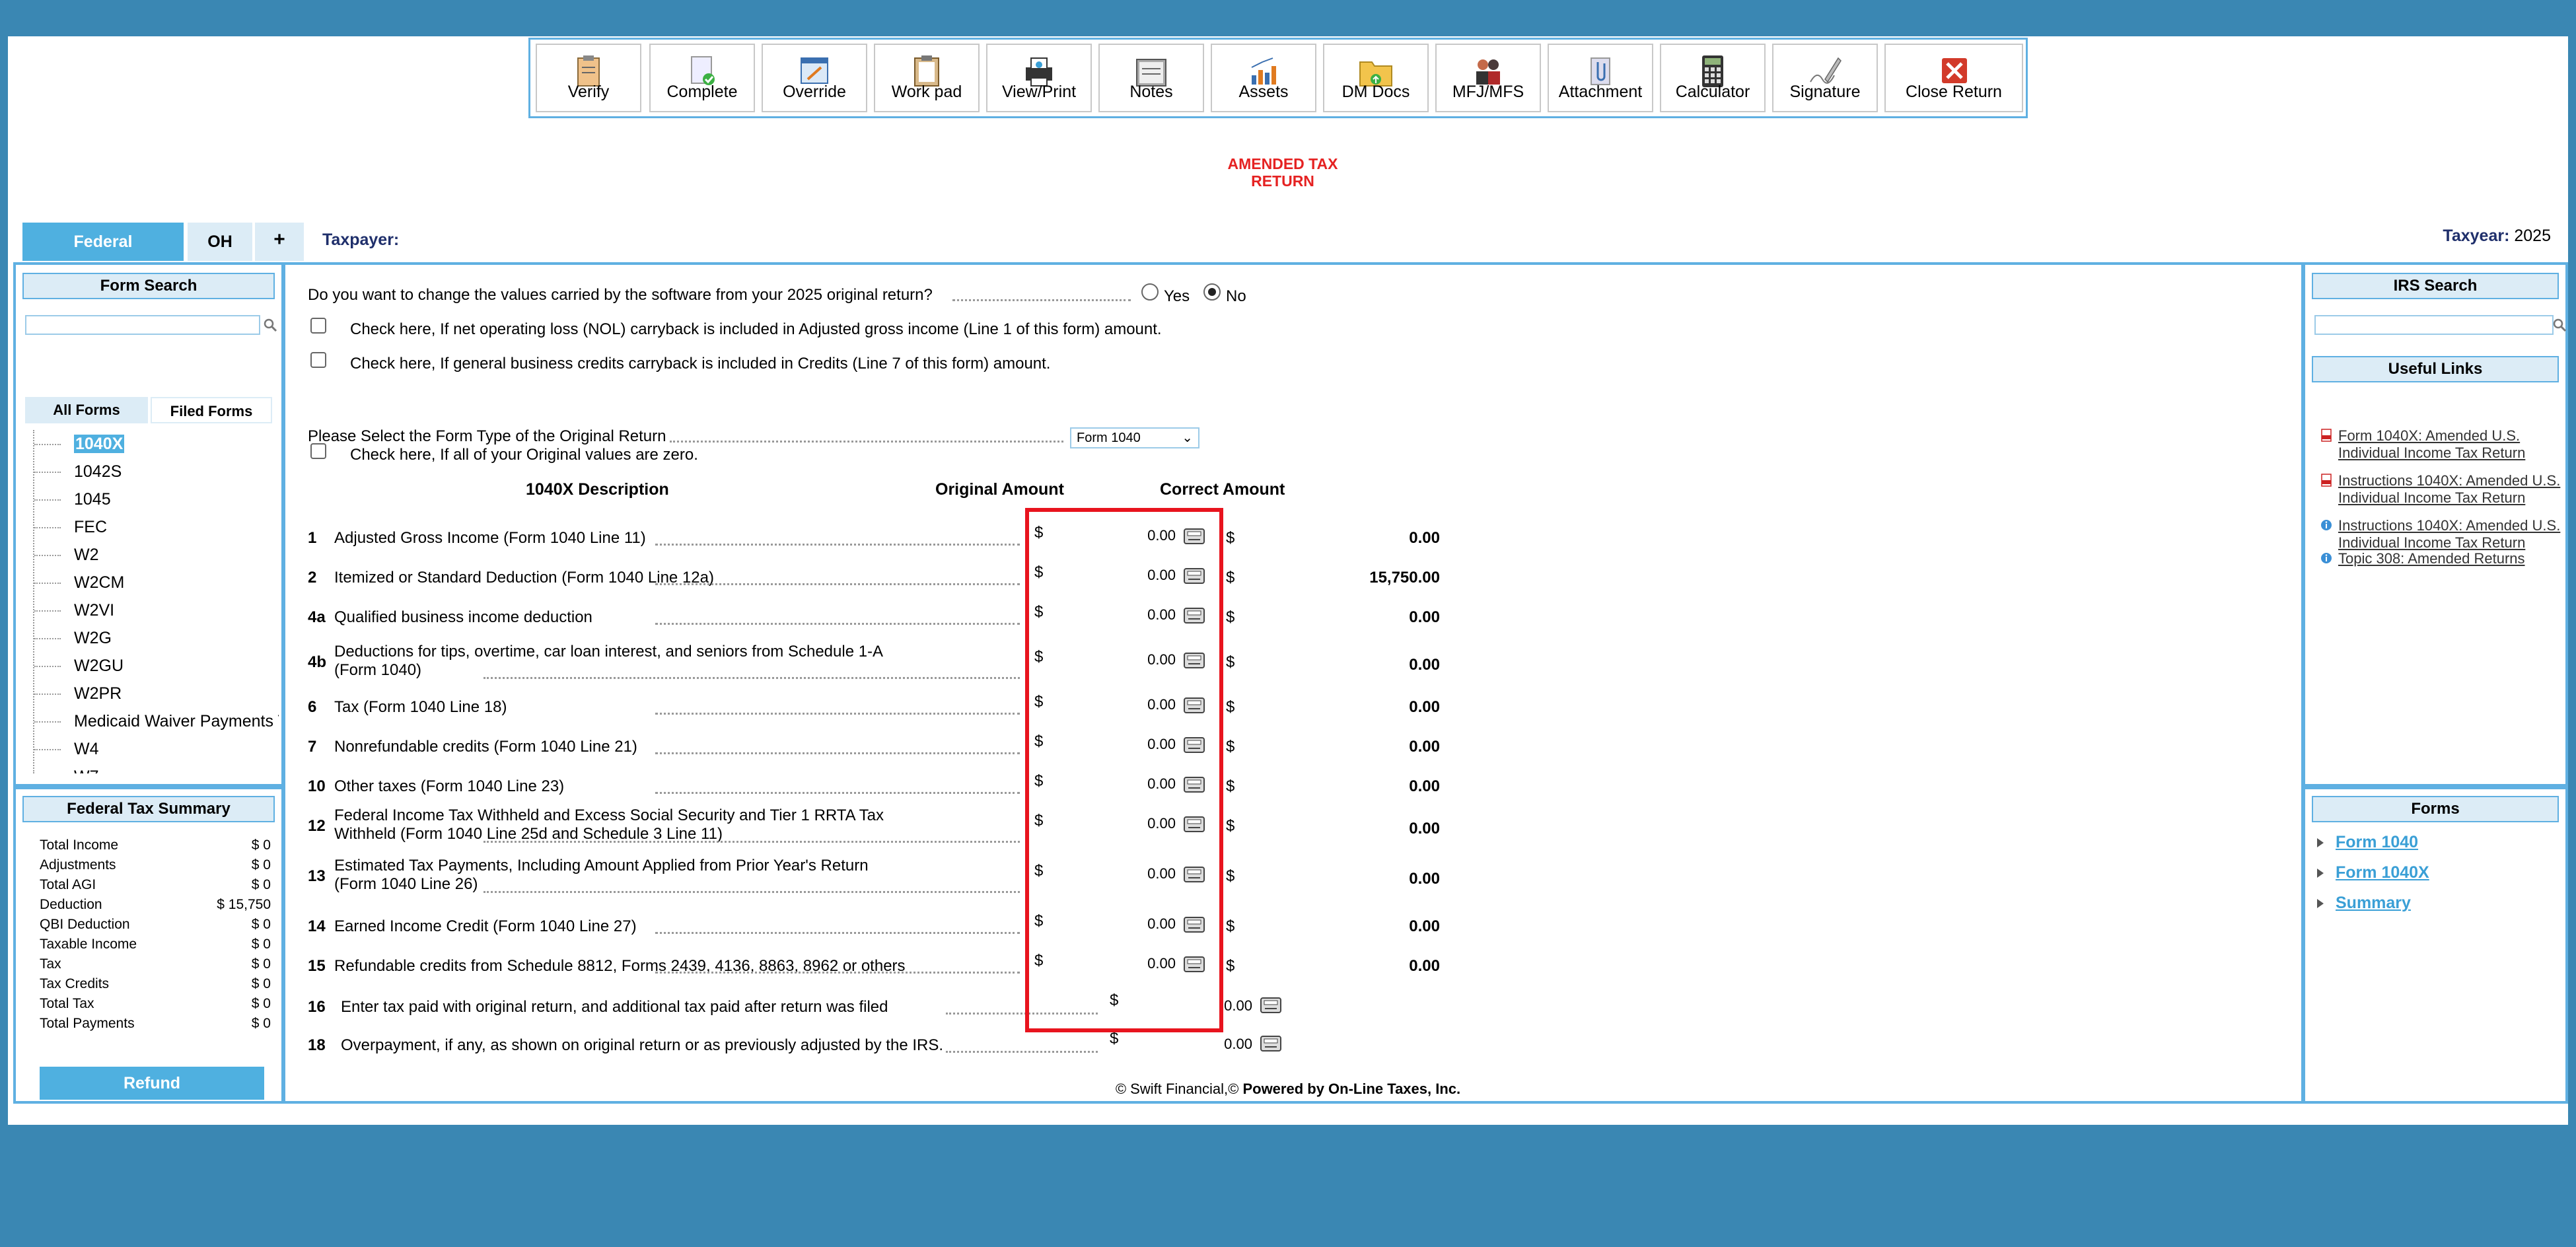  Describe the element at coordinates (156, 499) in the screenshot. I see `form-tree-item: 1045` at that location.